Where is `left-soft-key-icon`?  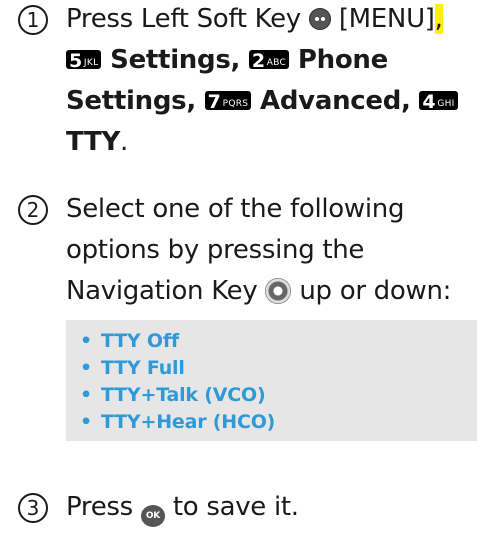 left-soft-key-icon is located at coordinates (319, 19).